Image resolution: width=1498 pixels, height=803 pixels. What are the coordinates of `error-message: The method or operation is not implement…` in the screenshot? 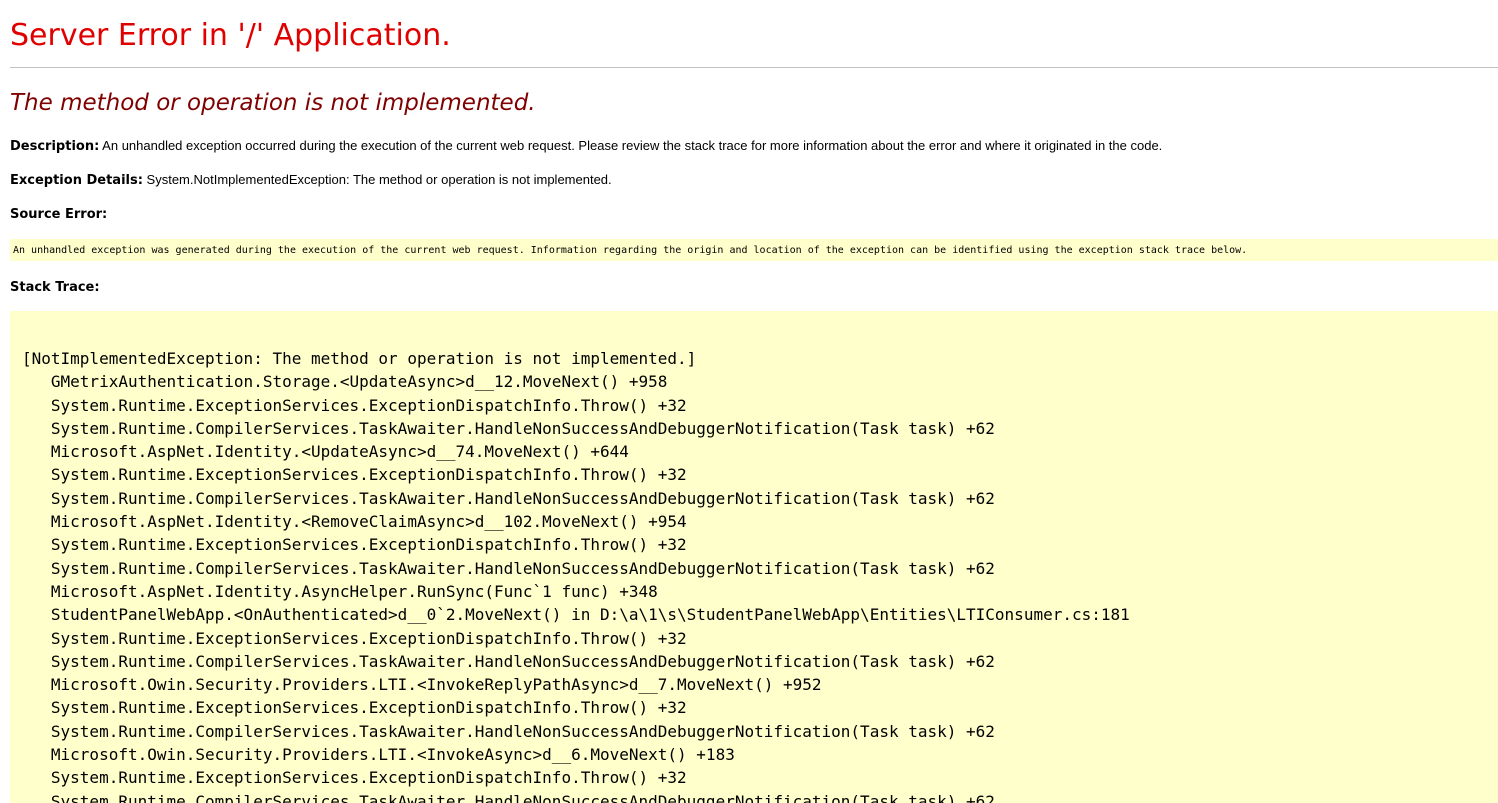 It's located at (273, 103).